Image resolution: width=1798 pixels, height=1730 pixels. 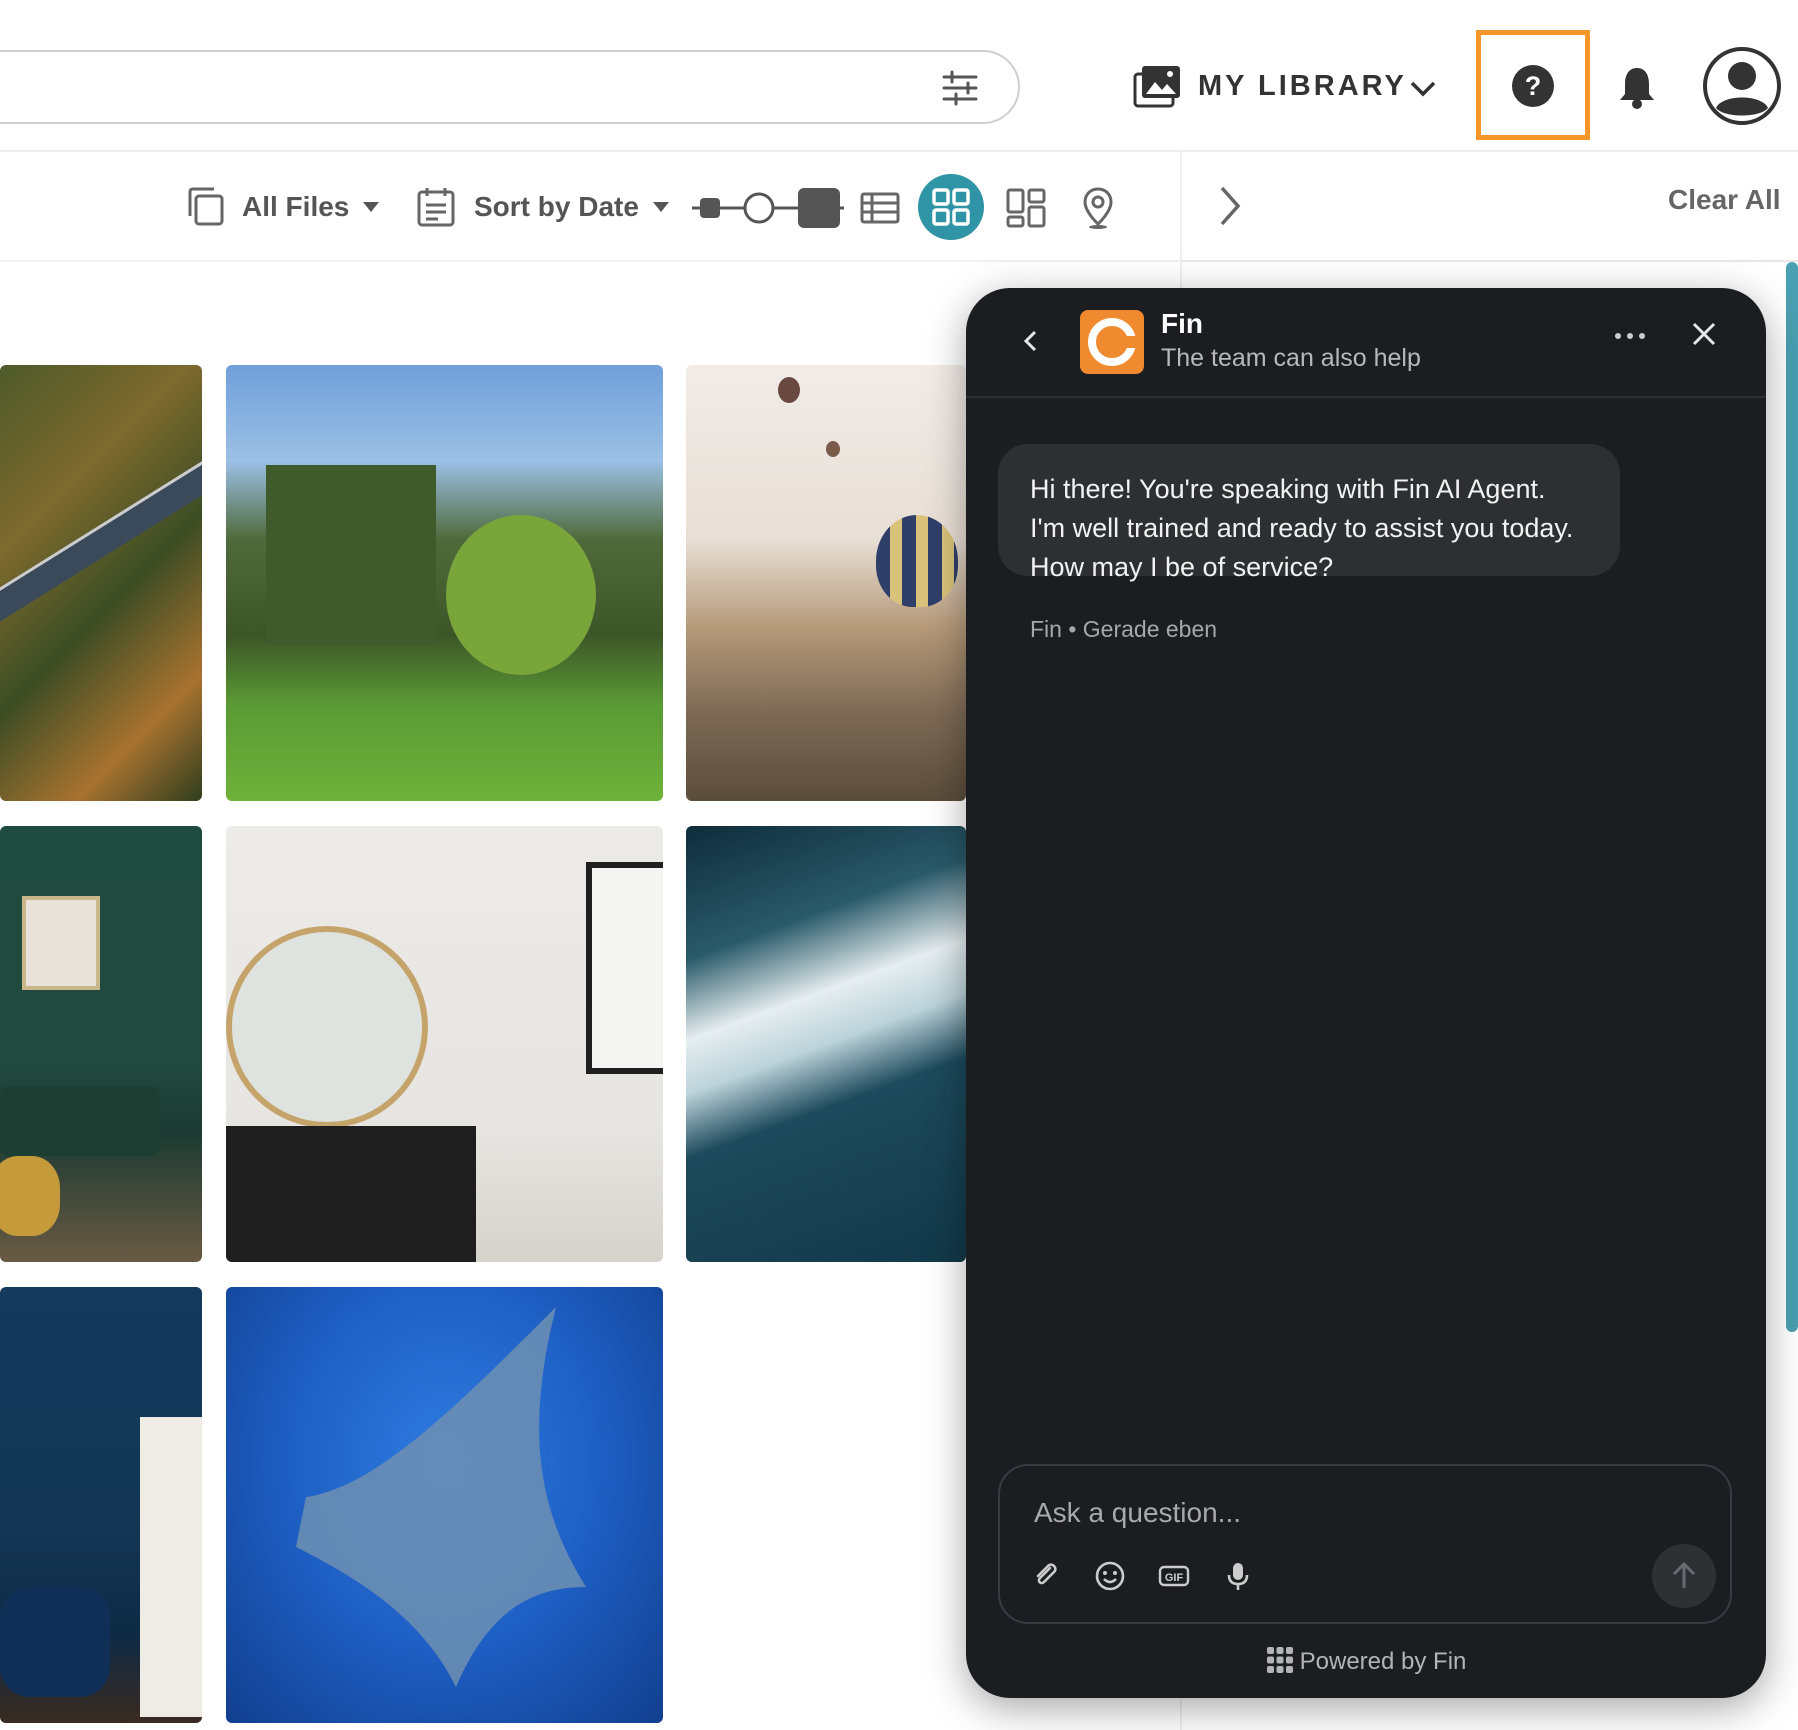 I want to click on question-input, so click(x=1314, y=1513).